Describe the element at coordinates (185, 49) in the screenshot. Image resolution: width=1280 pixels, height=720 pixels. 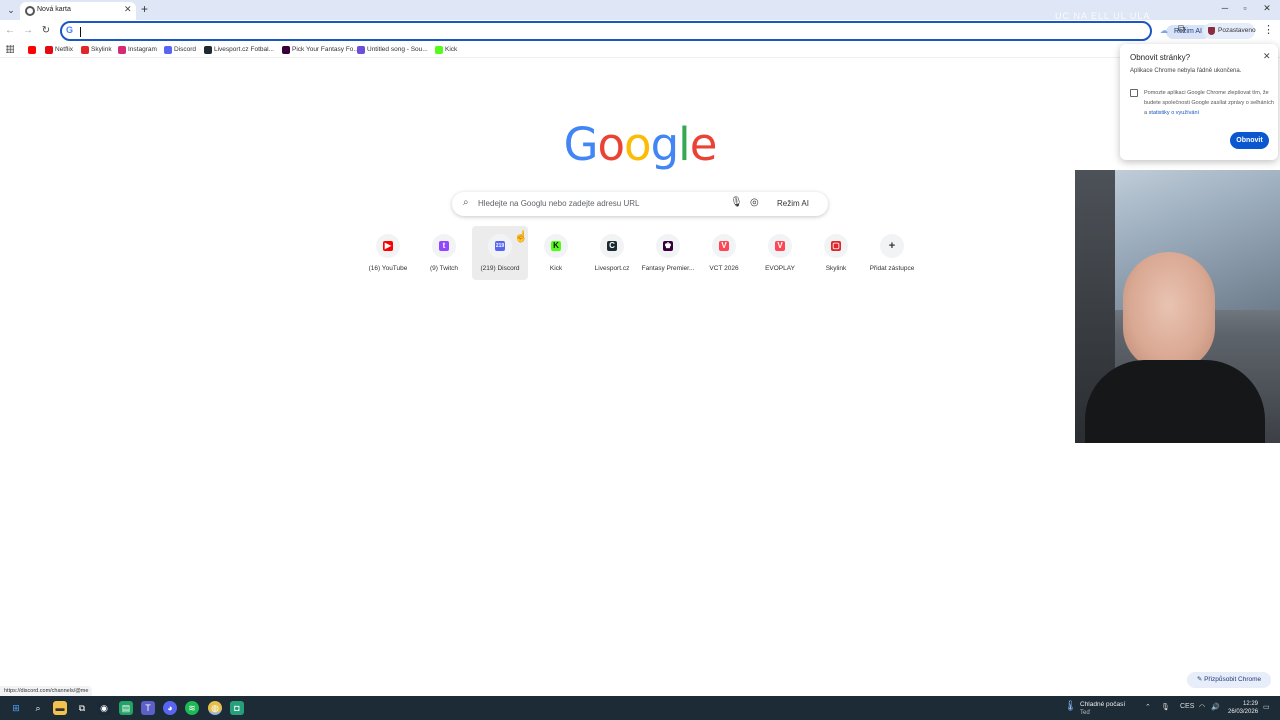
I see `bookmark-label: Discord` at that location.